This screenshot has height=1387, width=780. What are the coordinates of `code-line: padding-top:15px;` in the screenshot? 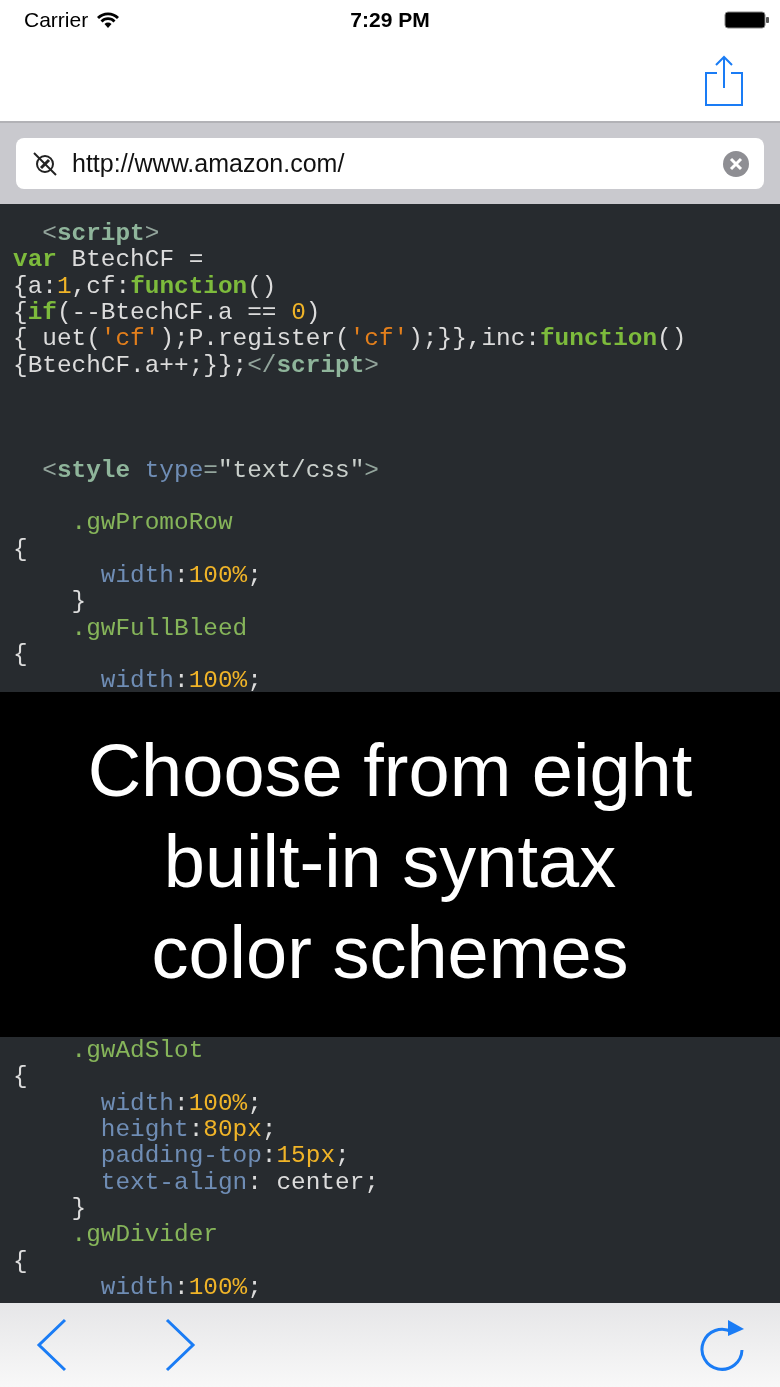 It's located at (225, 1156).